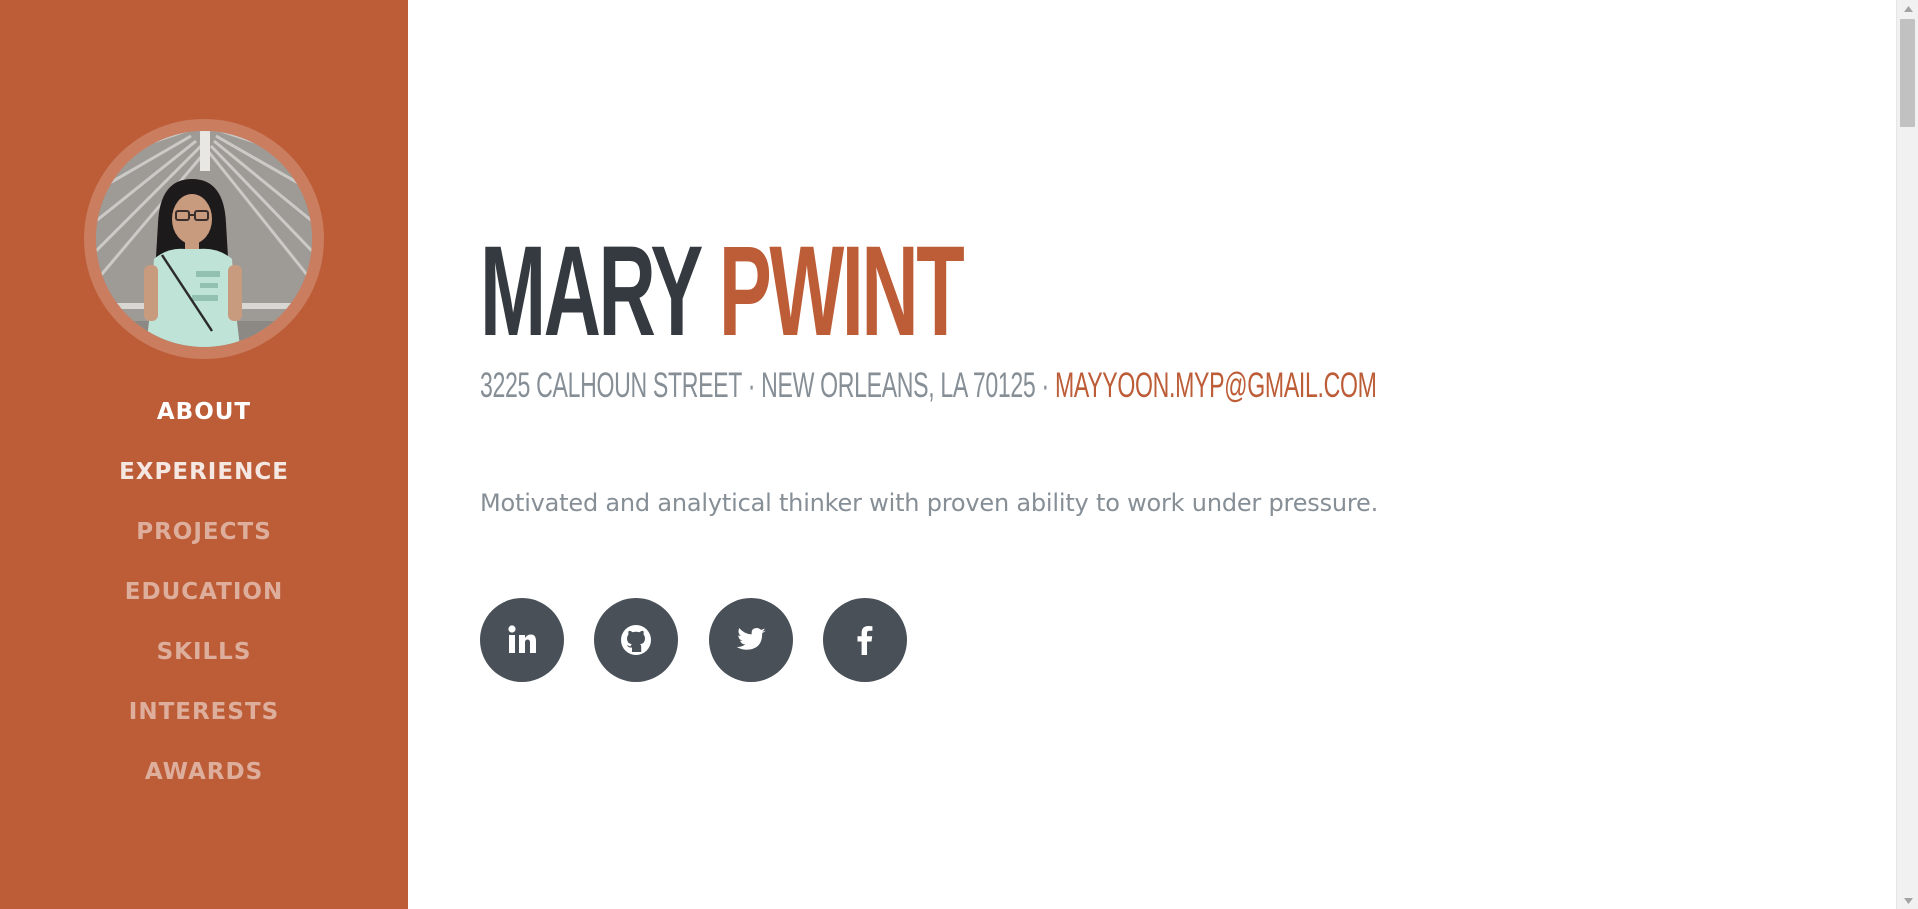 The image size is (1918, 909). What do you see at coordinates (204, 532) in the screenshot?
I see `nav-item-projects: PROJECTS` at bounding box center [204, 532].